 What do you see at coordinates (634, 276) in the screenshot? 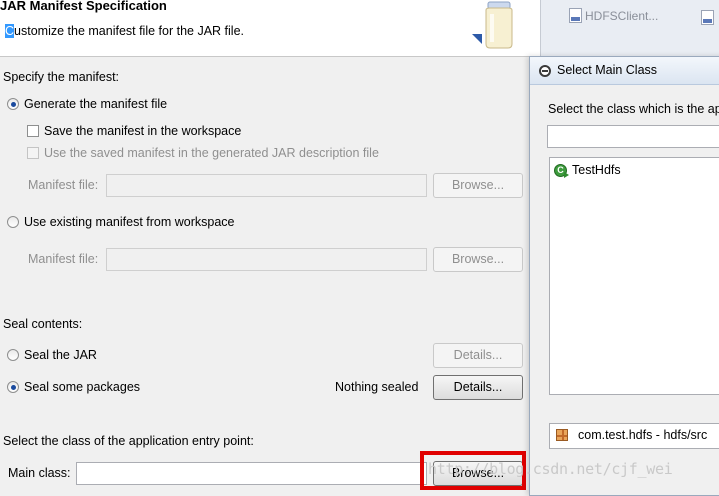
I see `matching-classes-list: C TestHdfs` at bounding box center [634, 276].